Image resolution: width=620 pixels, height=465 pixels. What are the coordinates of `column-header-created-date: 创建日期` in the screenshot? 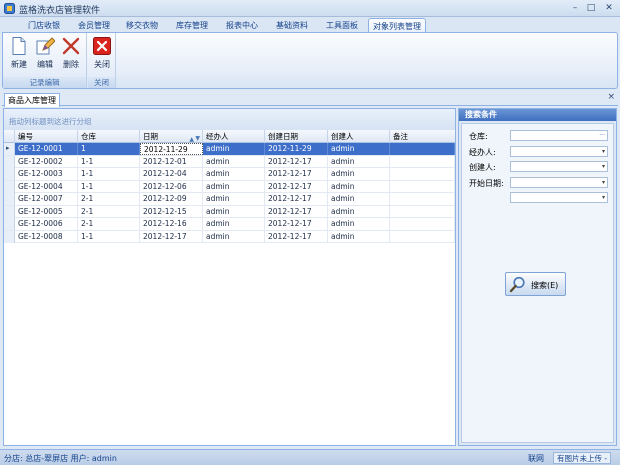 It's located at (296, 136).